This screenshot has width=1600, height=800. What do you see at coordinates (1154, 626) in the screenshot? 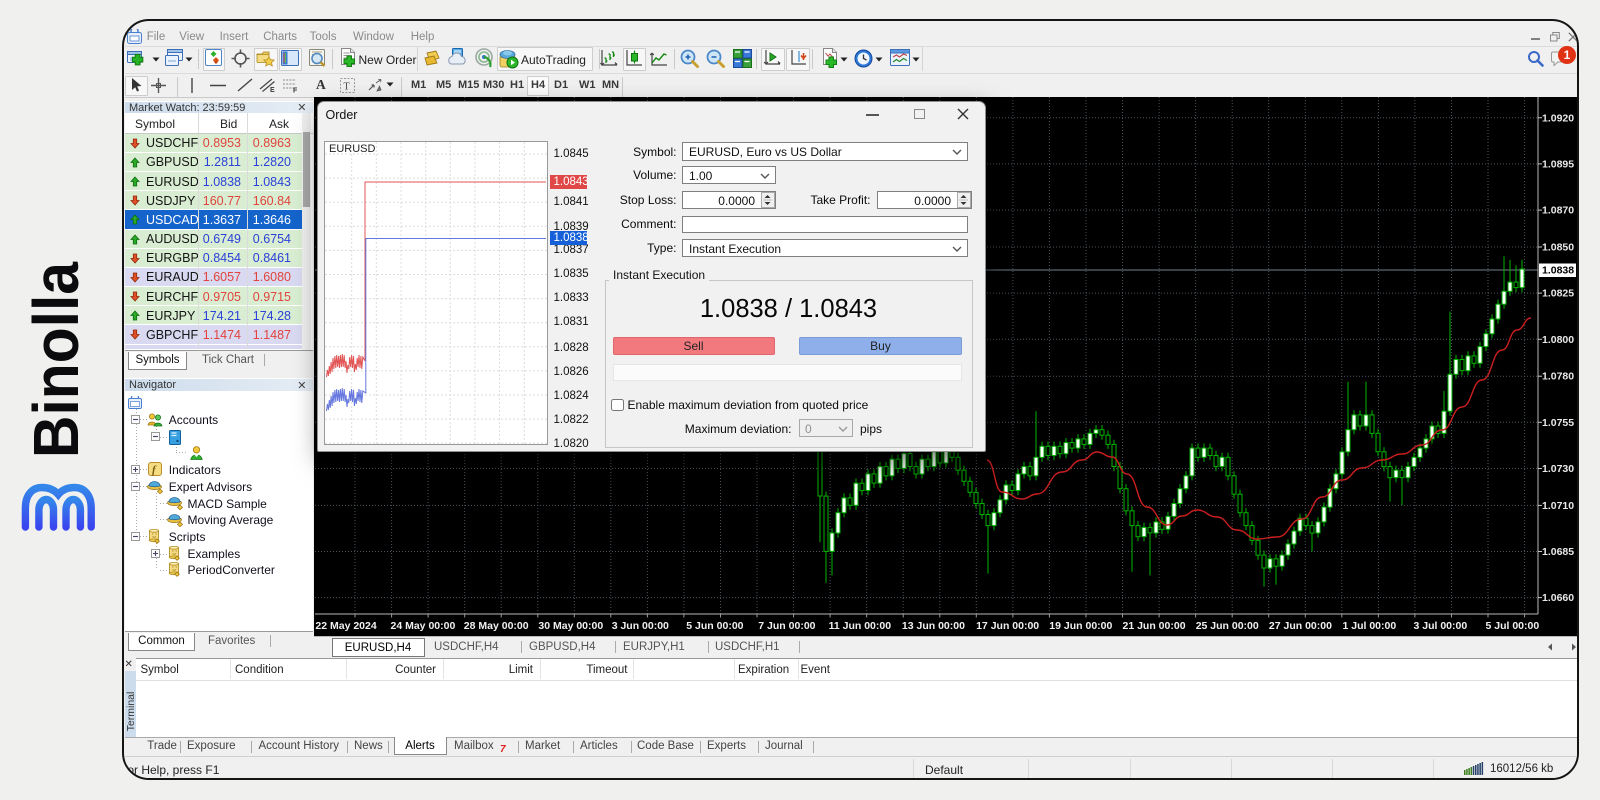
I see `svg-text: 21 Jun 00:00` at bounding box center [1154, 626].